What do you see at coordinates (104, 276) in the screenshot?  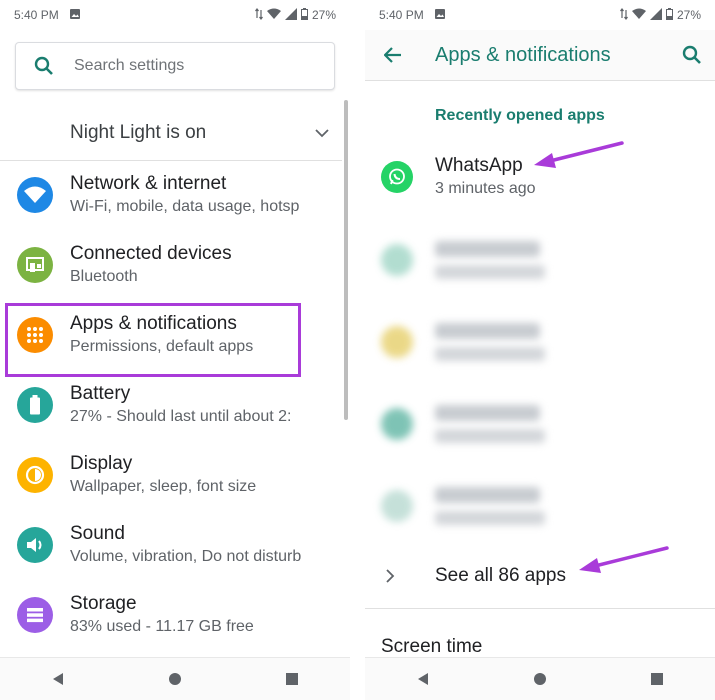 I see `setting-subtitle: Bluetooth` at bounding box center [104, 276].